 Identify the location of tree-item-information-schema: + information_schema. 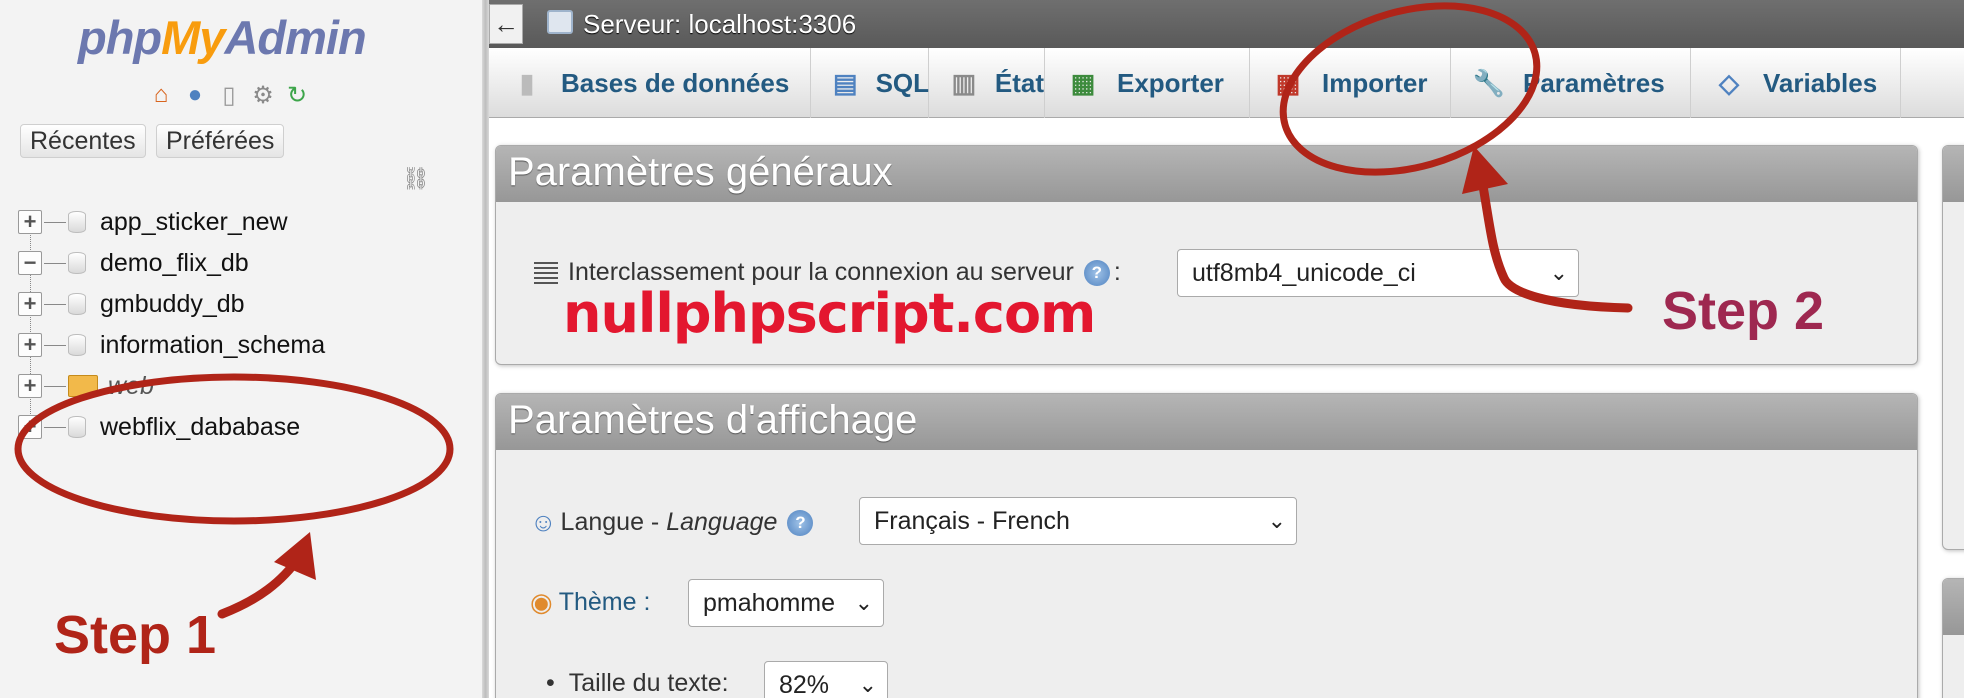
(171, 345).